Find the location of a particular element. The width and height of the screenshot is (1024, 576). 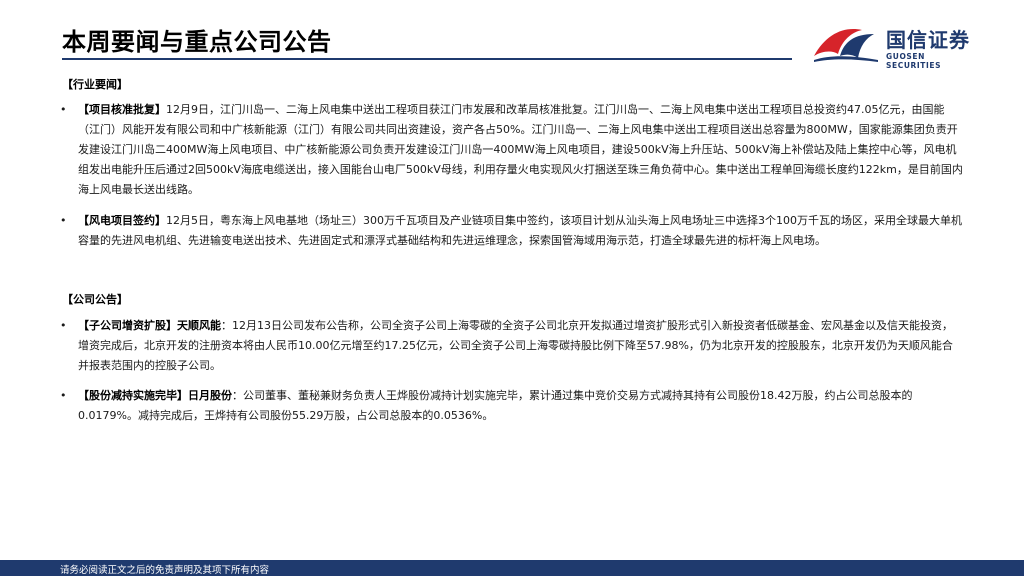

logo-name-cn: 国信证券 is located at coordinates (928, 40).